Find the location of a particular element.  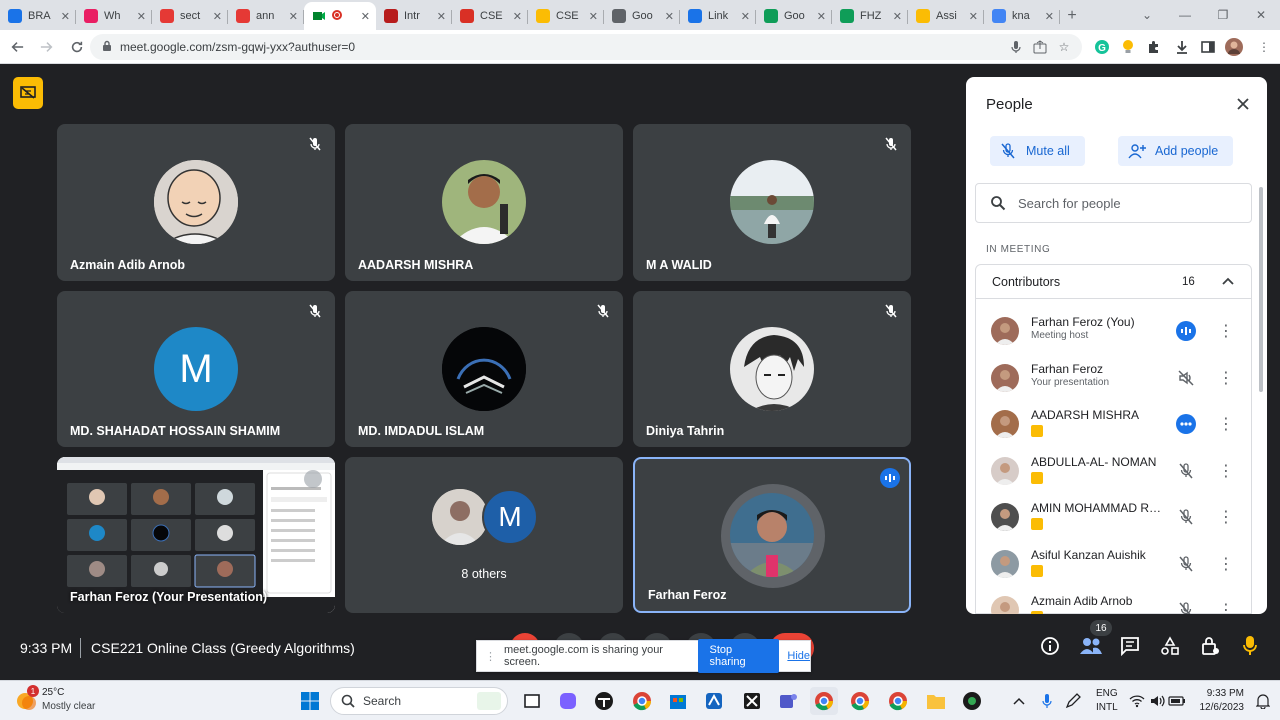

host-controls-icon is located at coordinates (1210, 646).